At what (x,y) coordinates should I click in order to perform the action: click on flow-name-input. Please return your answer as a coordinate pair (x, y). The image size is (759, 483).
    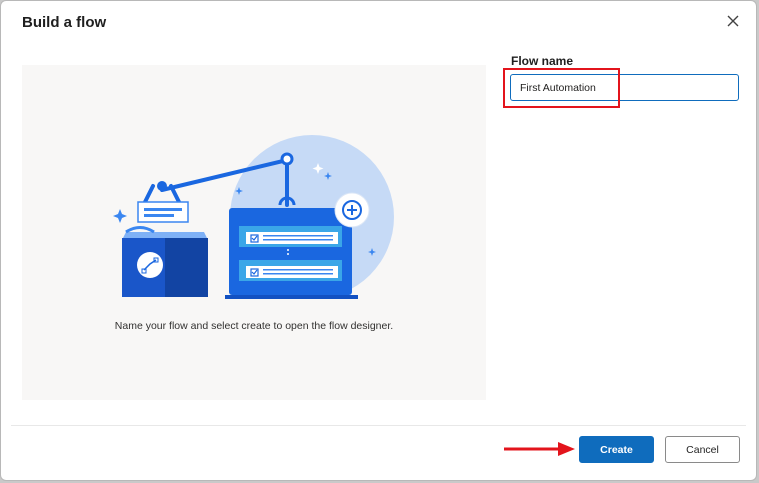
    Looking at the image, I should click on (624, 87).